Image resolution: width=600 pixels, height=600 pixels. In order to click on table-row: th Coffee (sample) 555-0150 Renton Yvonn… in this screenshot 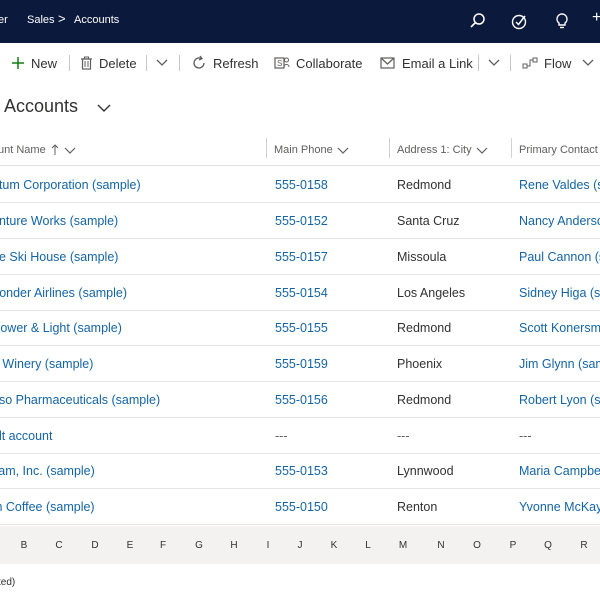, I will do `click(300, 507)`.